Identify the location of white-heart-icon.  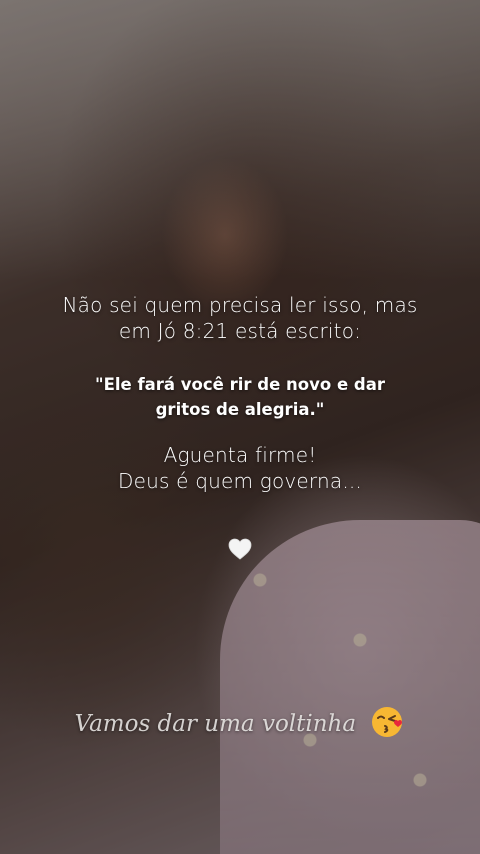
(240, 549).